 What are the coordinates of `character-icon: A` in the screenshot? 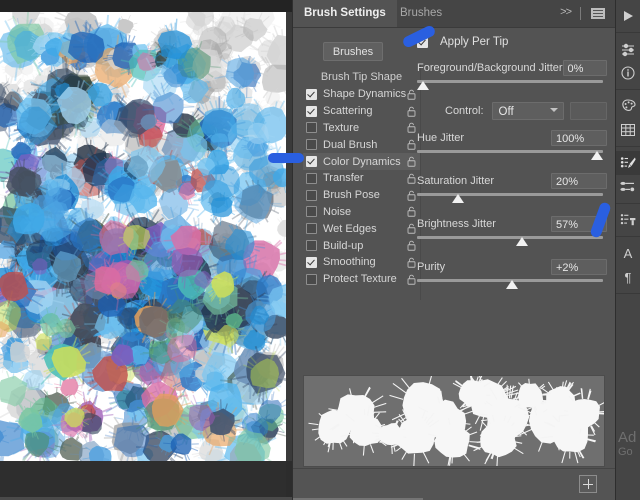 It's located at (628, 253).